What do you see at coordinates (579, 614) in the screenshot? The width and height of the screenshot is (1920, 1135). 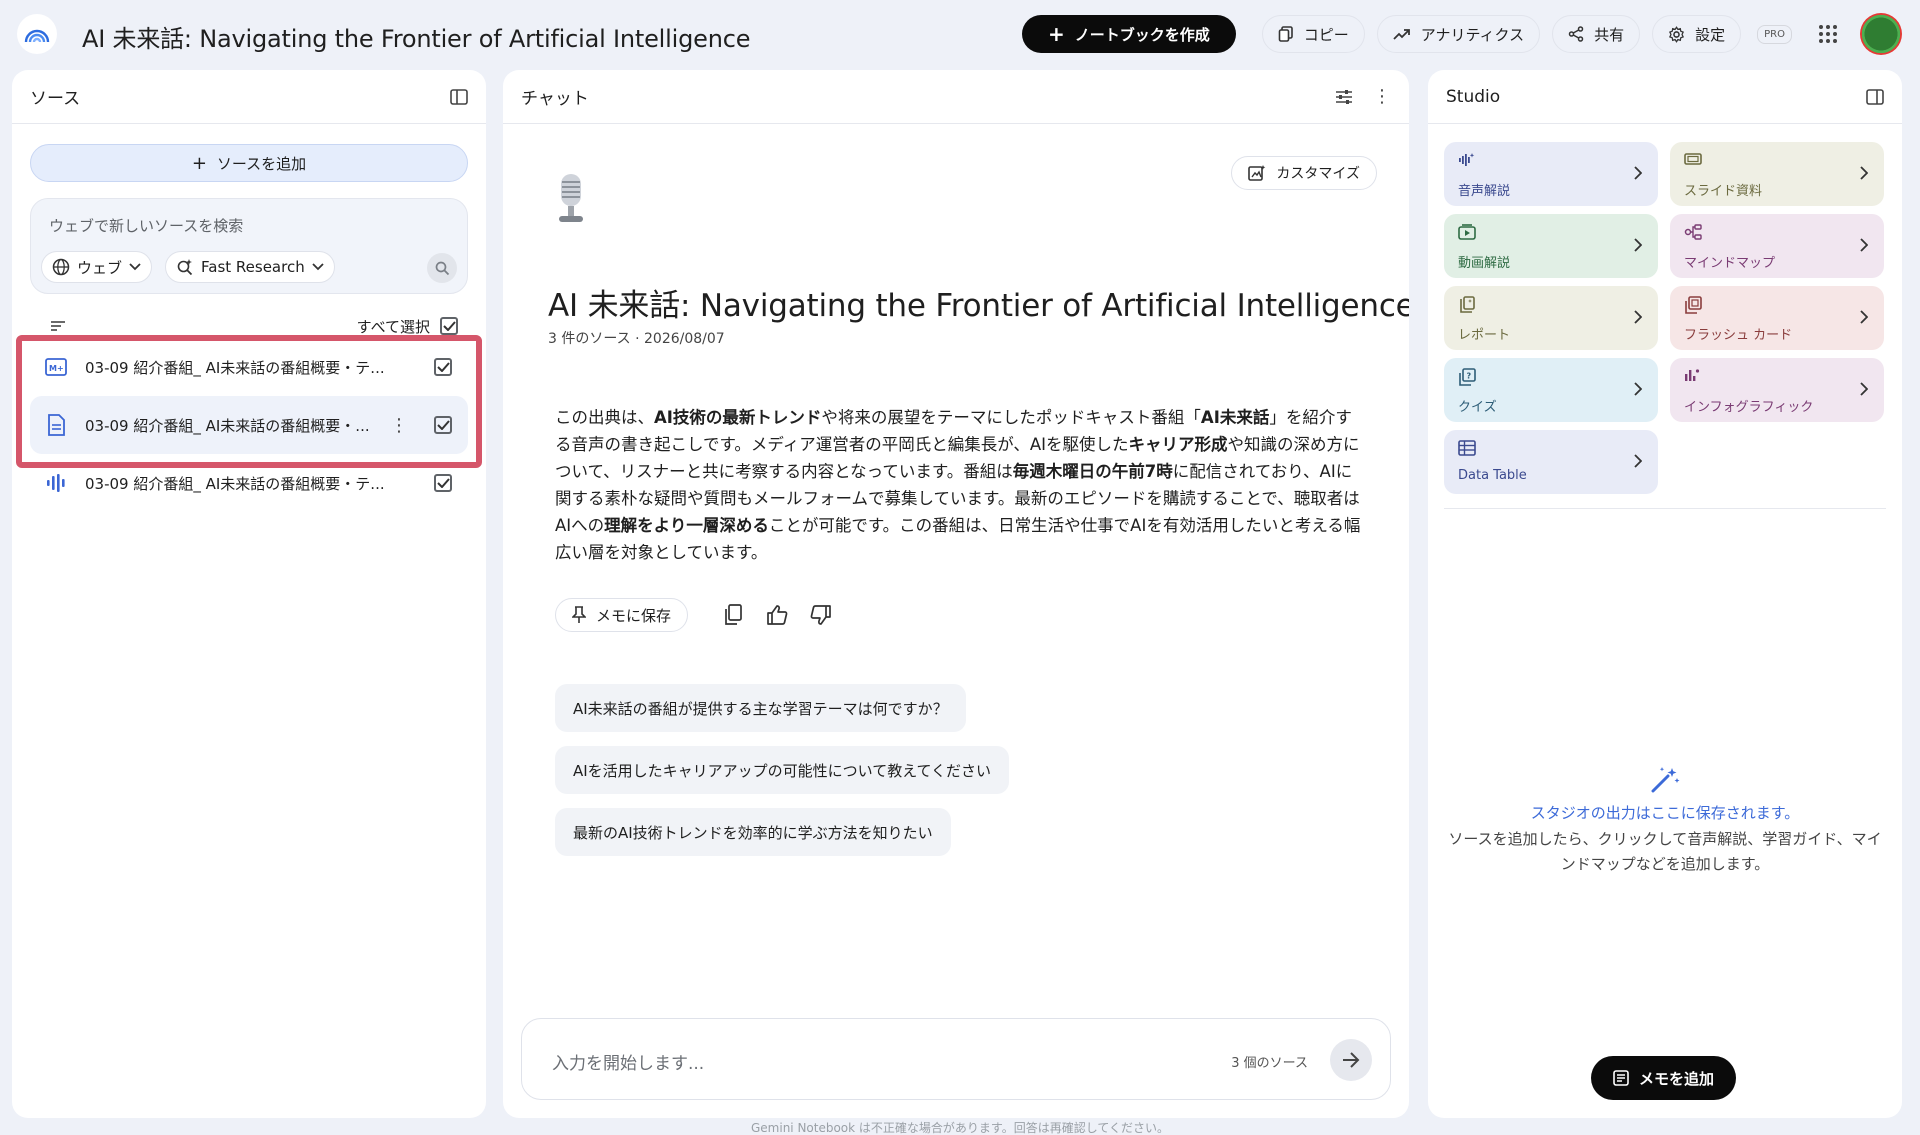 I see `pin-icon` at bounding box center [579, 614].